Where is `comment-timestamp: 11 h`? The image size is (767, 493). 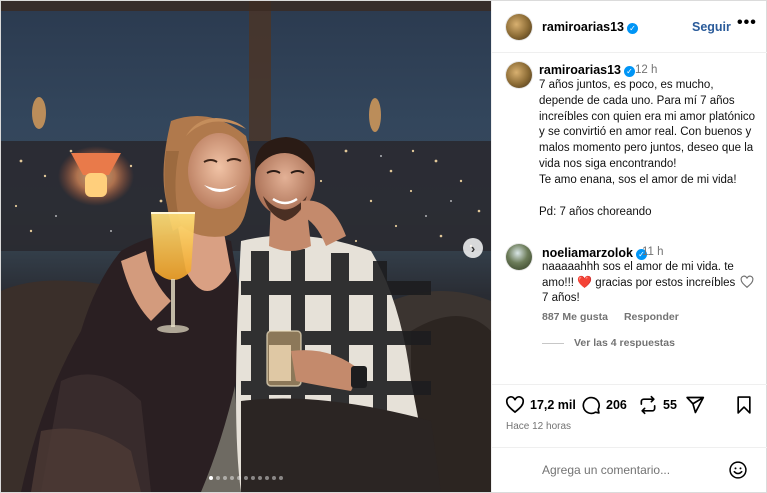
comment-timestamp: 11 h is located at coordinates (653, 252).